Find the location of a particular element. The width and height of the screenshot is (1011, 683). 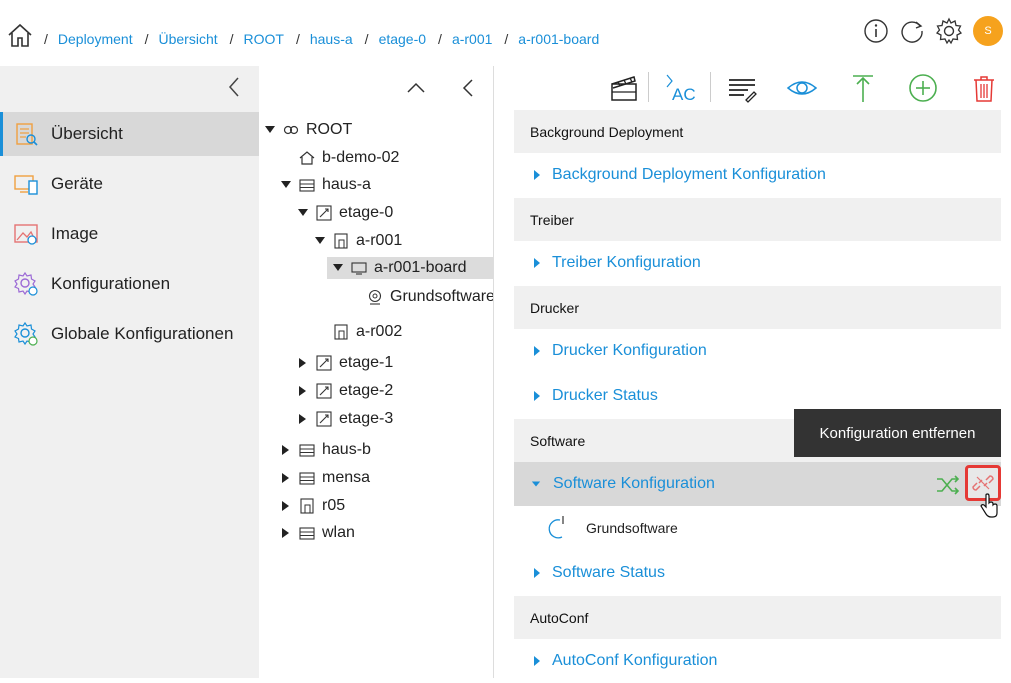

list-edit-icon is located at coordinates (742, 88).